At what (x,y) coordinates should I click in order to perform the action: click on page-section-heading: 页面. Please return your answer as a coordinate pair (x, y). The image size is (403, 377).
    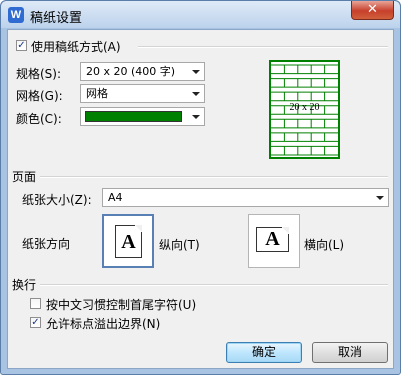
    Looking at the image, I should click on (24, 177).